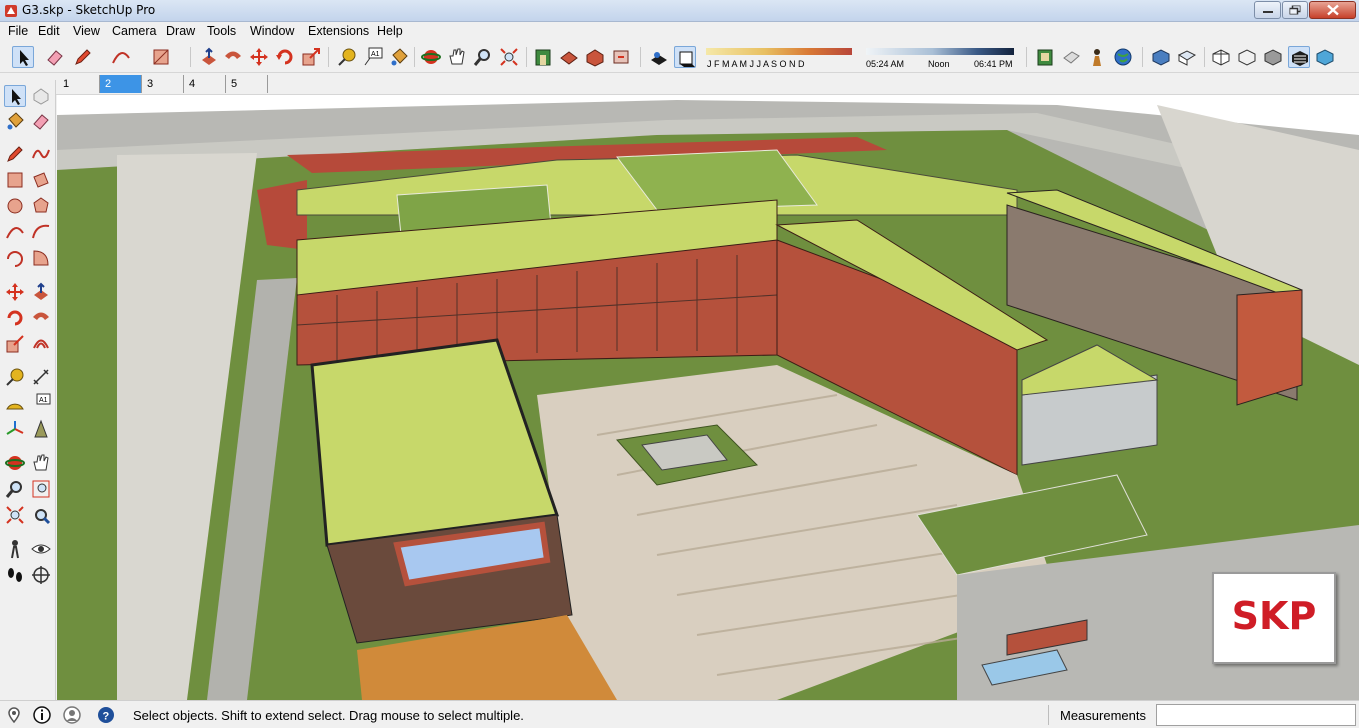 Image resolution: width=1359 pixels, height=728 pixels. I want to click on menu-view: View, so click(86, 31).